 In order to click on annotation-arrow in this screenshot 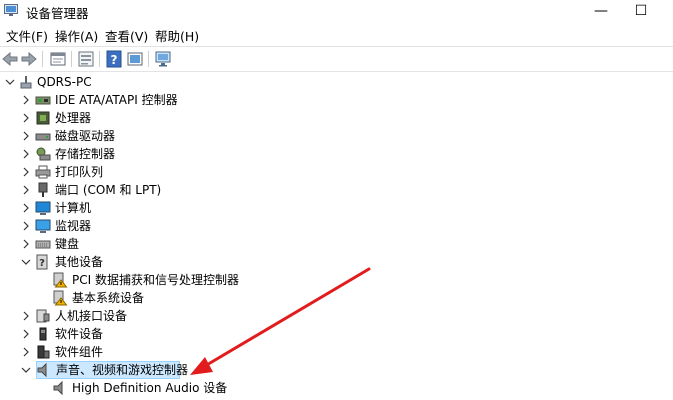, I will do `click(280, 321)`.